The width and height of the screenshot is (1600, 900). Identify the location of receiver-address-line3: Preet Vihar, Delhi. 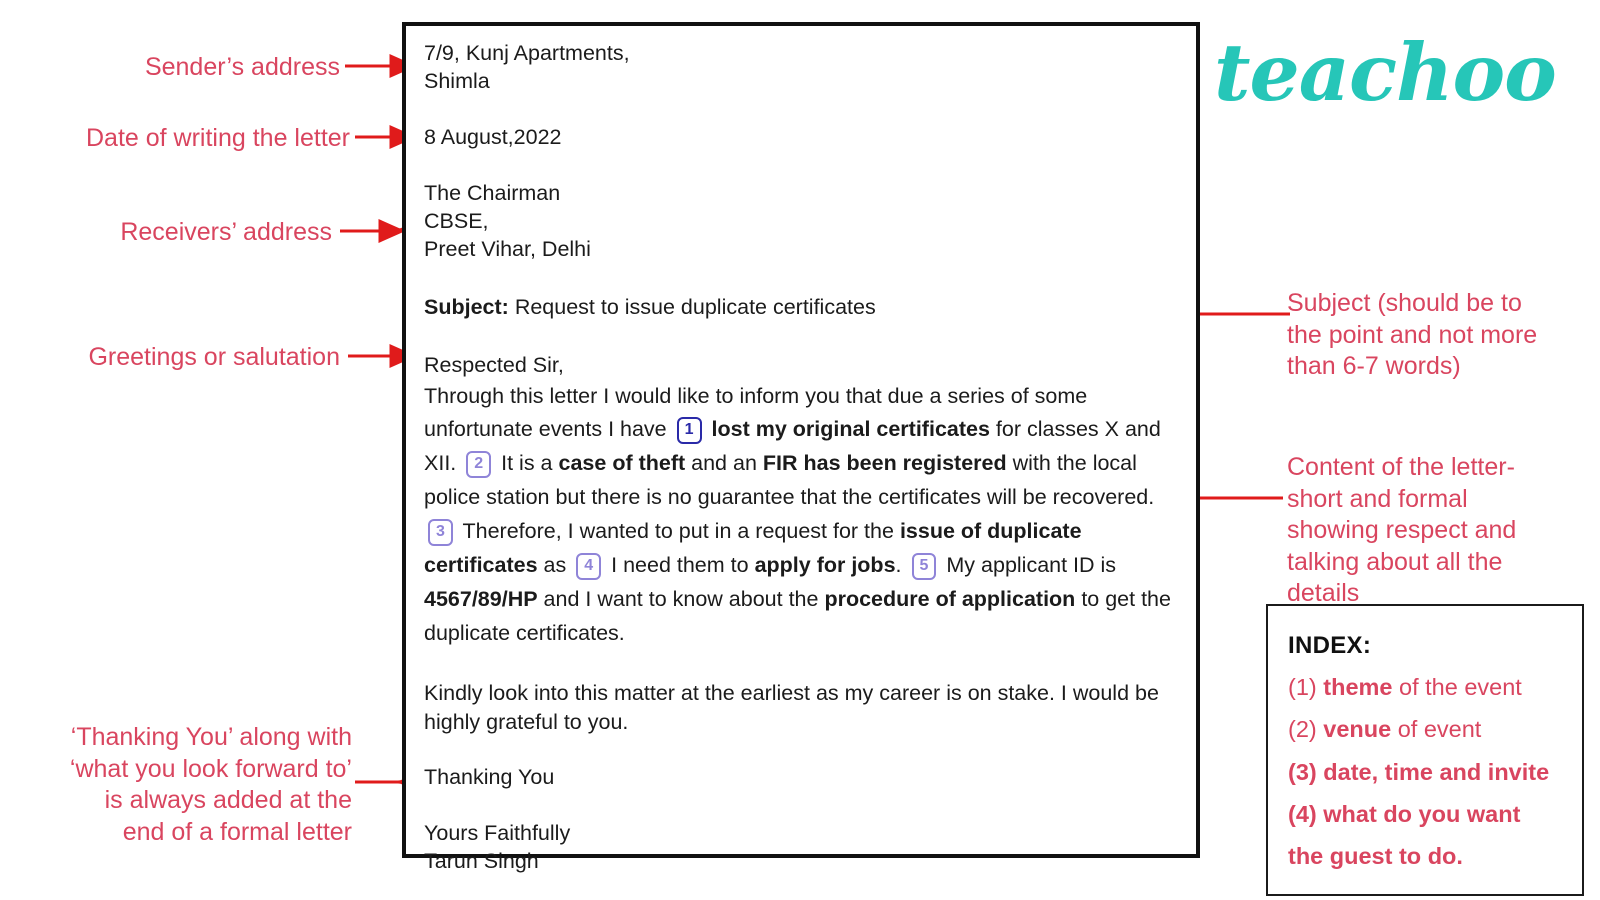
(507, 248).